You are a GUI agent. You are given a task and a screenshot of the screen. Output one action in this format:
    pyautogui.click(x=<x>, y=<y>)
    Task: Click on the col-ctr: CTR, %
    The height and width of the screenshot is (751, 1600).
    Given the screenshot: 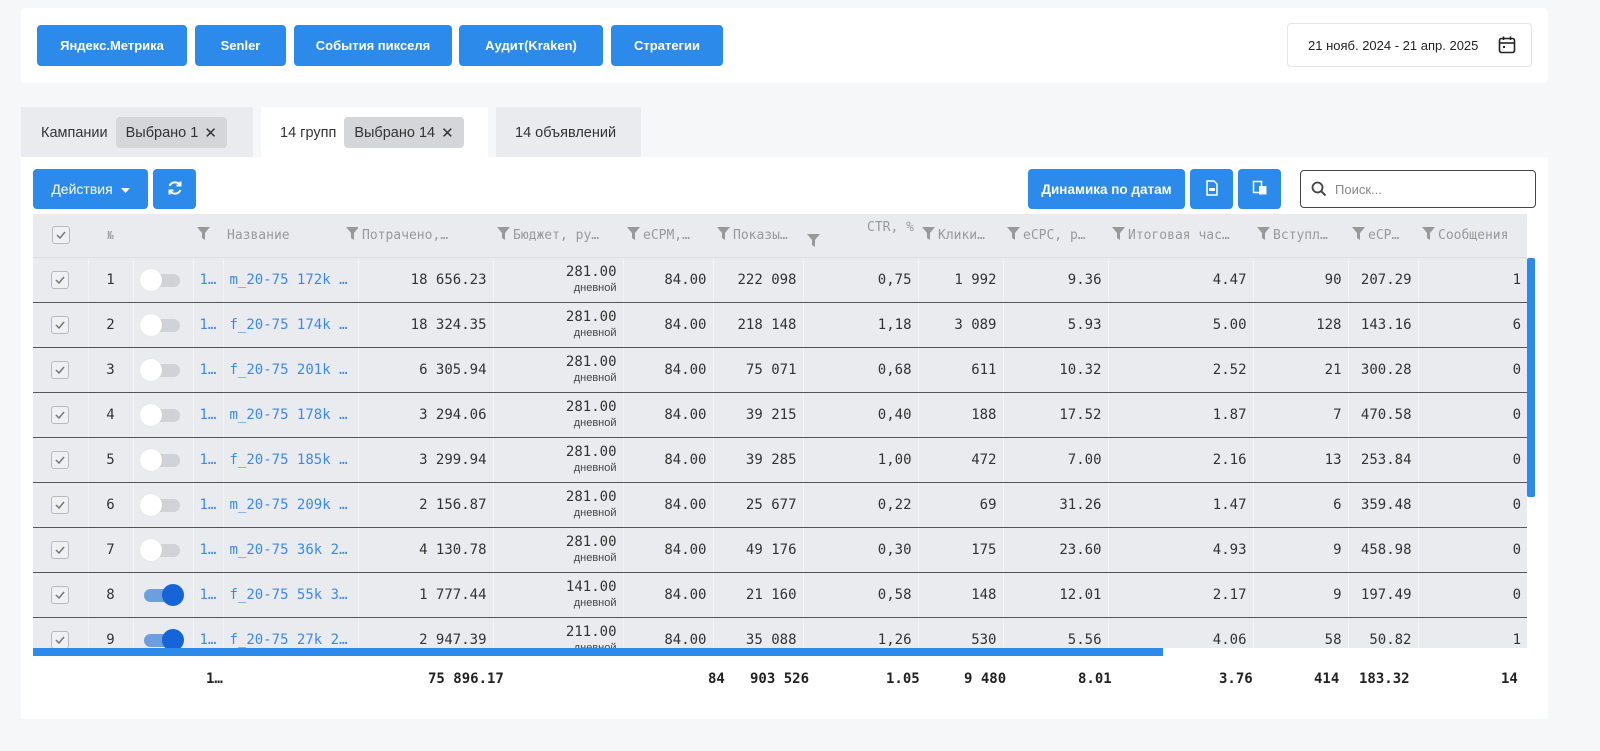 What is the action you would take?
    pyautogui.click(x=860, y=236)
    